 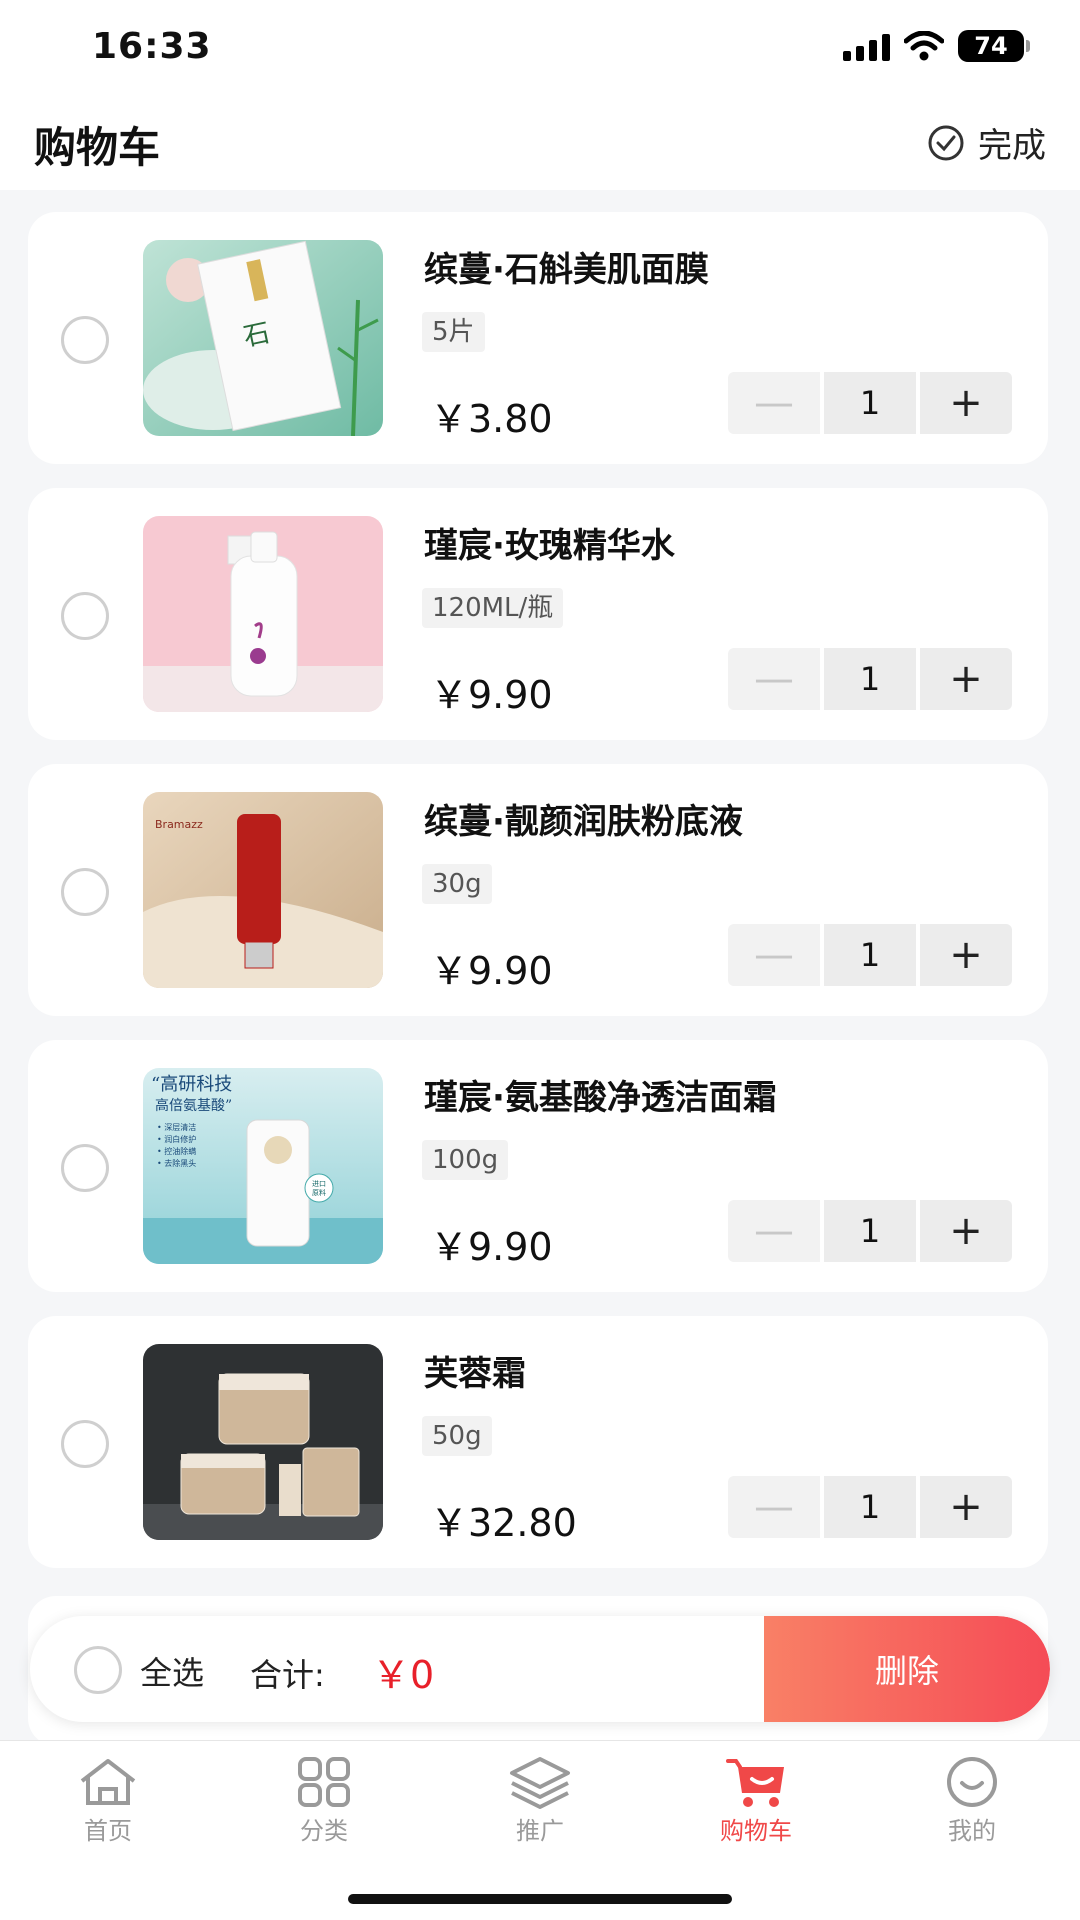 I want to click on check-circle-icon, so click(x=946, y=142).